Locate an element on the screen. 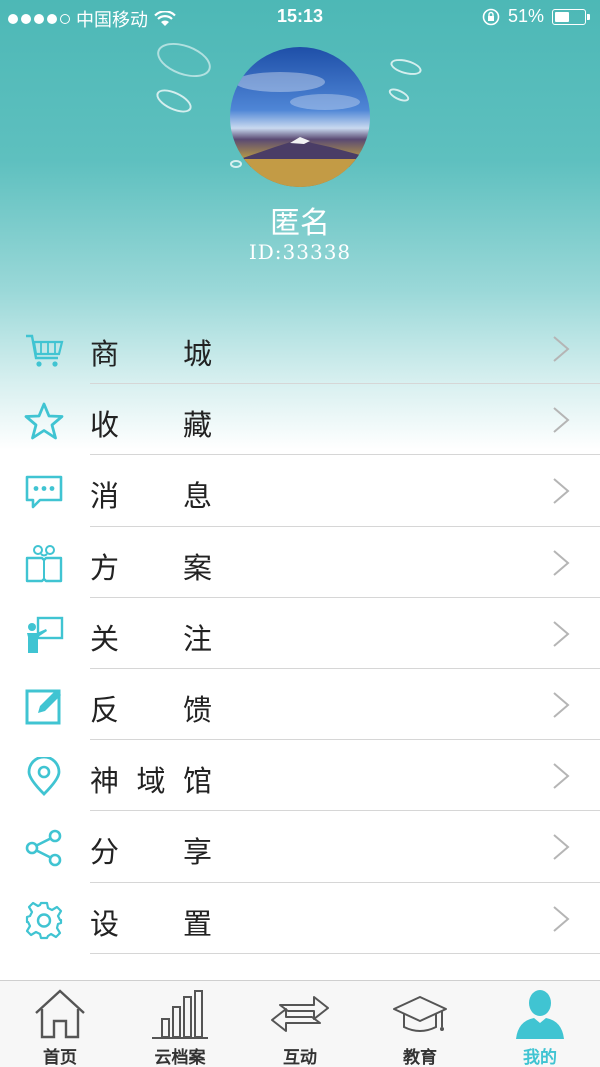 Image resolution: width=600 pixels, height=1067 pixels. status-right: 51% is located at coordinates (536, 16).